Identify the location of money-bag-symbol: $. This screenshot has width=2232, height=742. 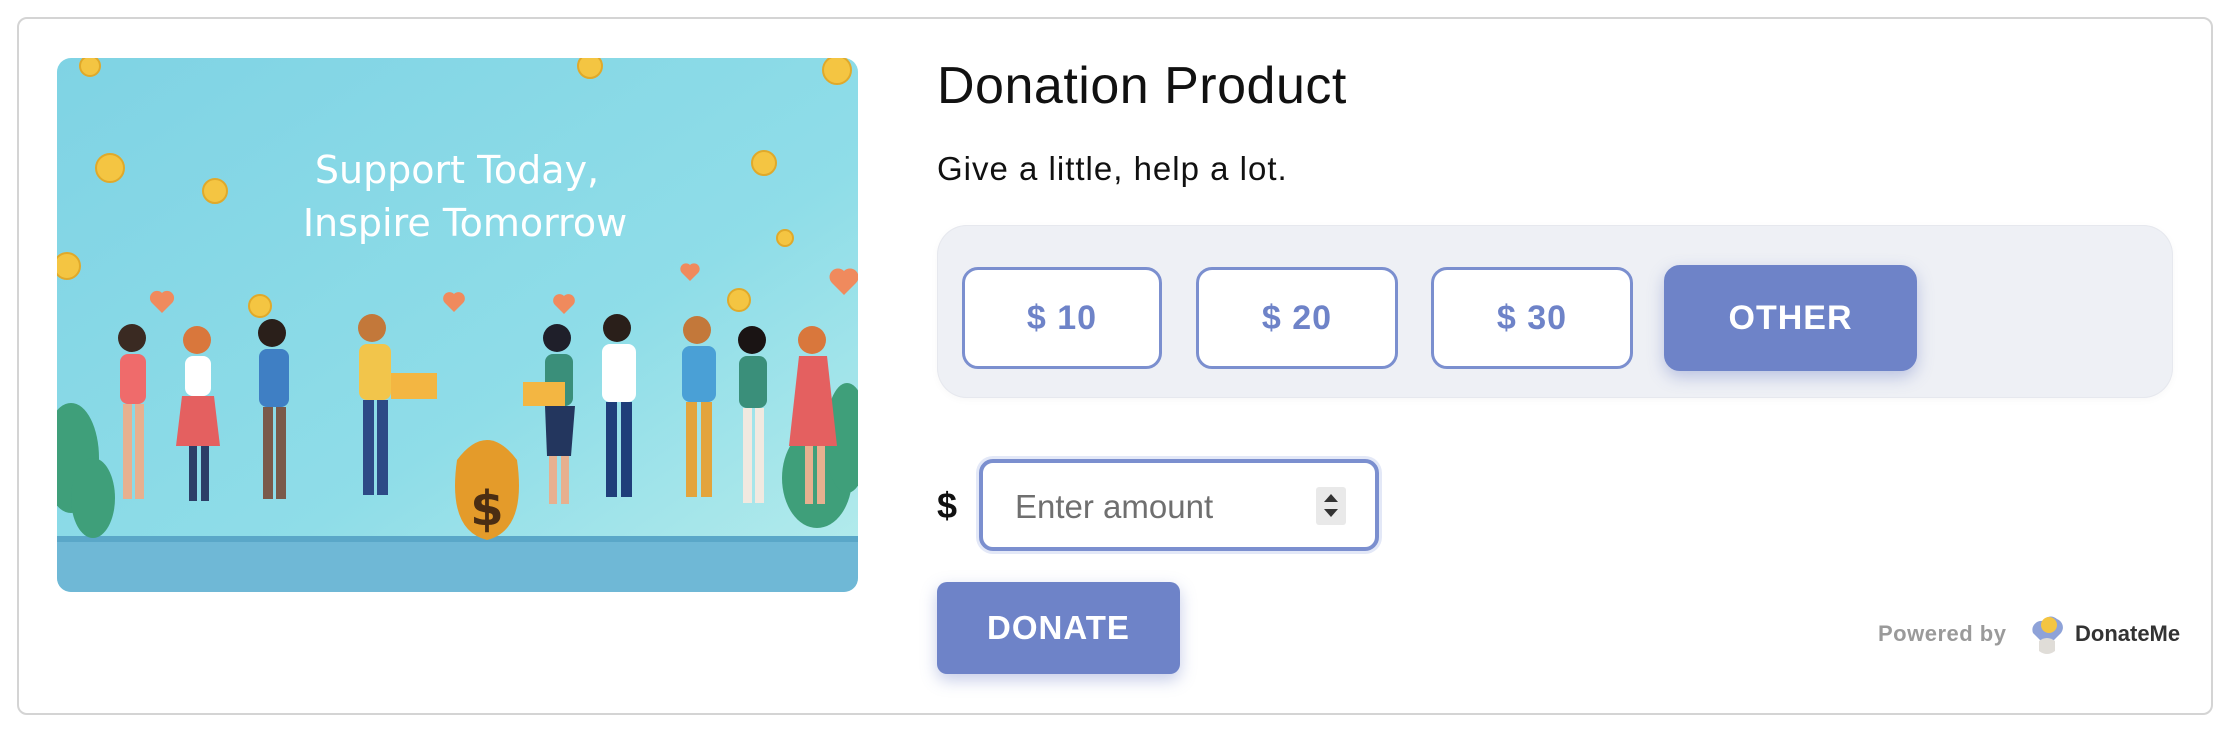
(486, 509).